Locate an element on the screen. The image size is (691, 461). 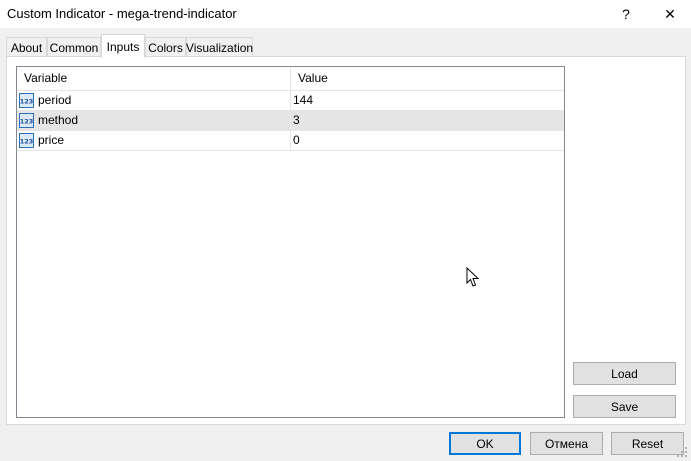
close-button: ✕ is located at coordinates (670, 14).